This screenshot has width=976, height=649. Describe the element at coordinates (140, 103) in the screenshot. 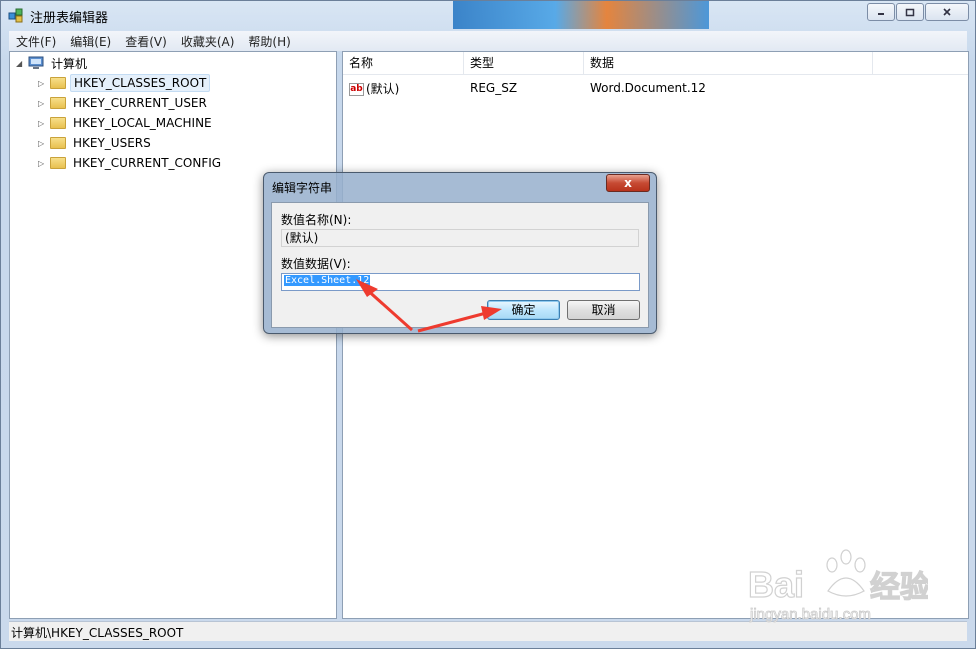

I see `tree-label-hkcu: HKEY_CURRENT_USER` at that location.